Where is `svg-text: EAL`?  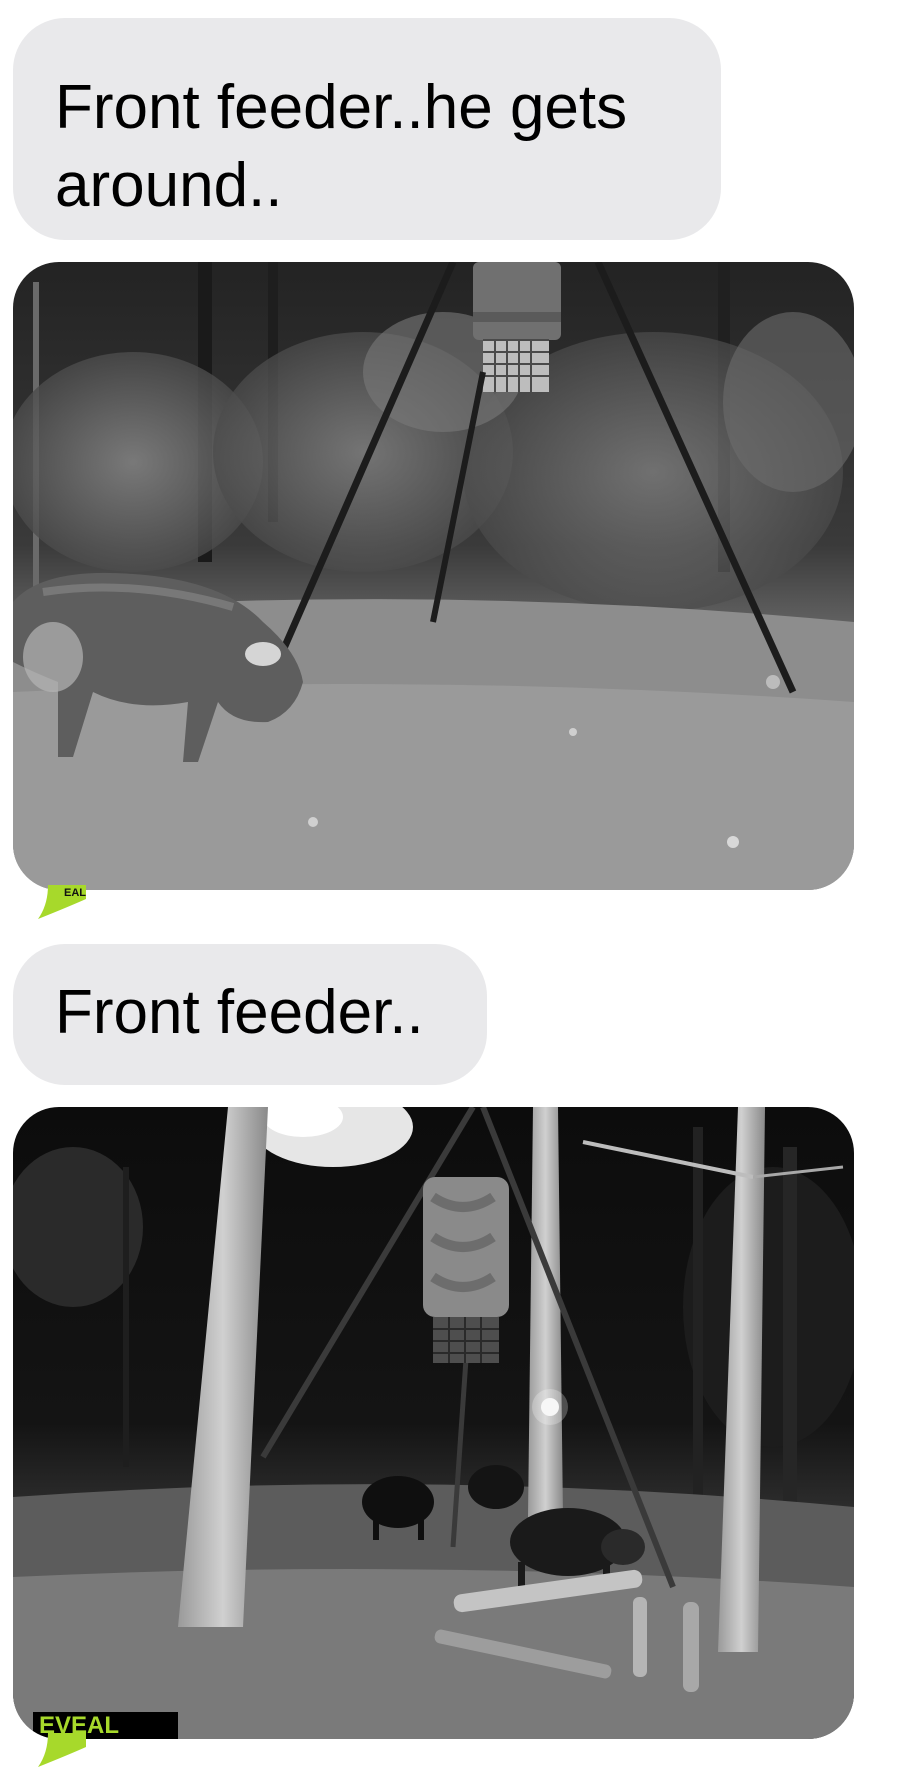 svg-text: EAL is located at coordinates (75, 893).